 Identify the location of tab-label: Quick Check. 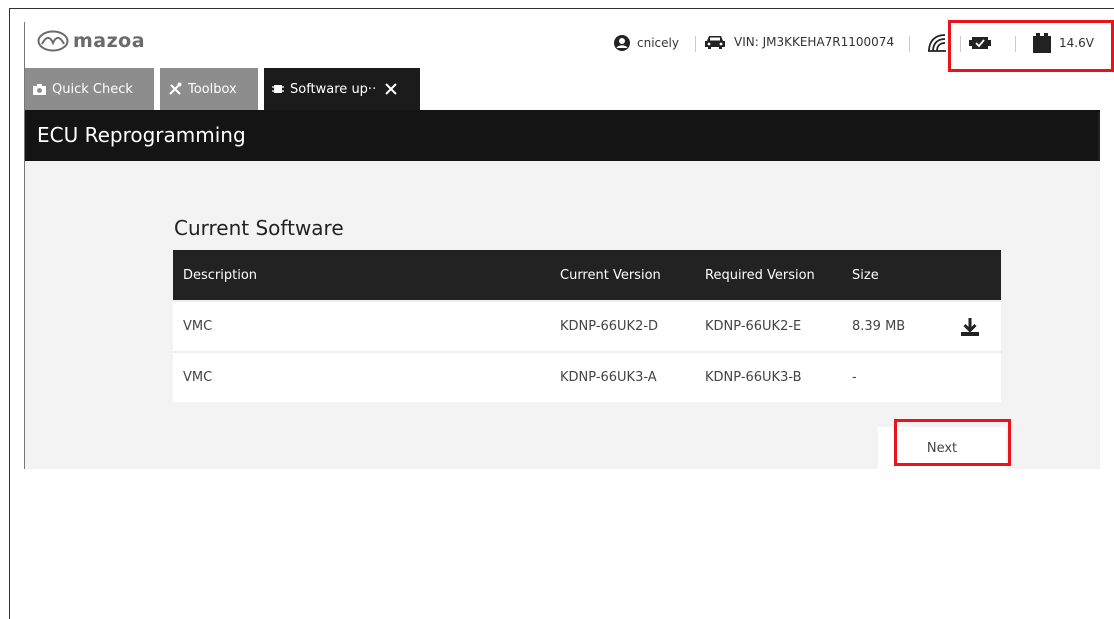
(92, 89).